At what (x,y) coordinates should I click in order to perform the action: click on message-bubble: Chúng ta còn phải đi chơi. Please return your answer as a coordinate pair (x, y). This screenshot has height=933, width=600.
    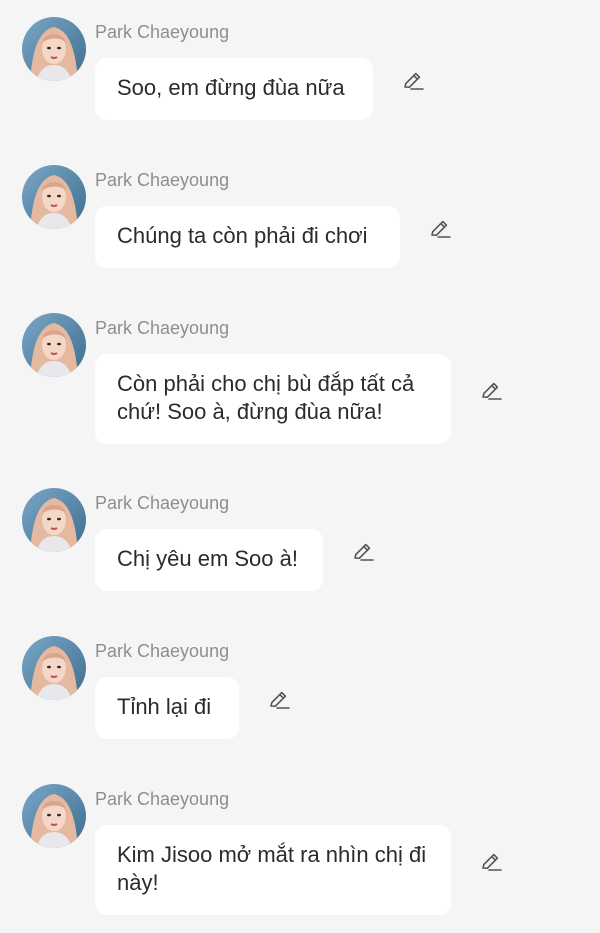
    Looking at the image, I should click on (247, 237).